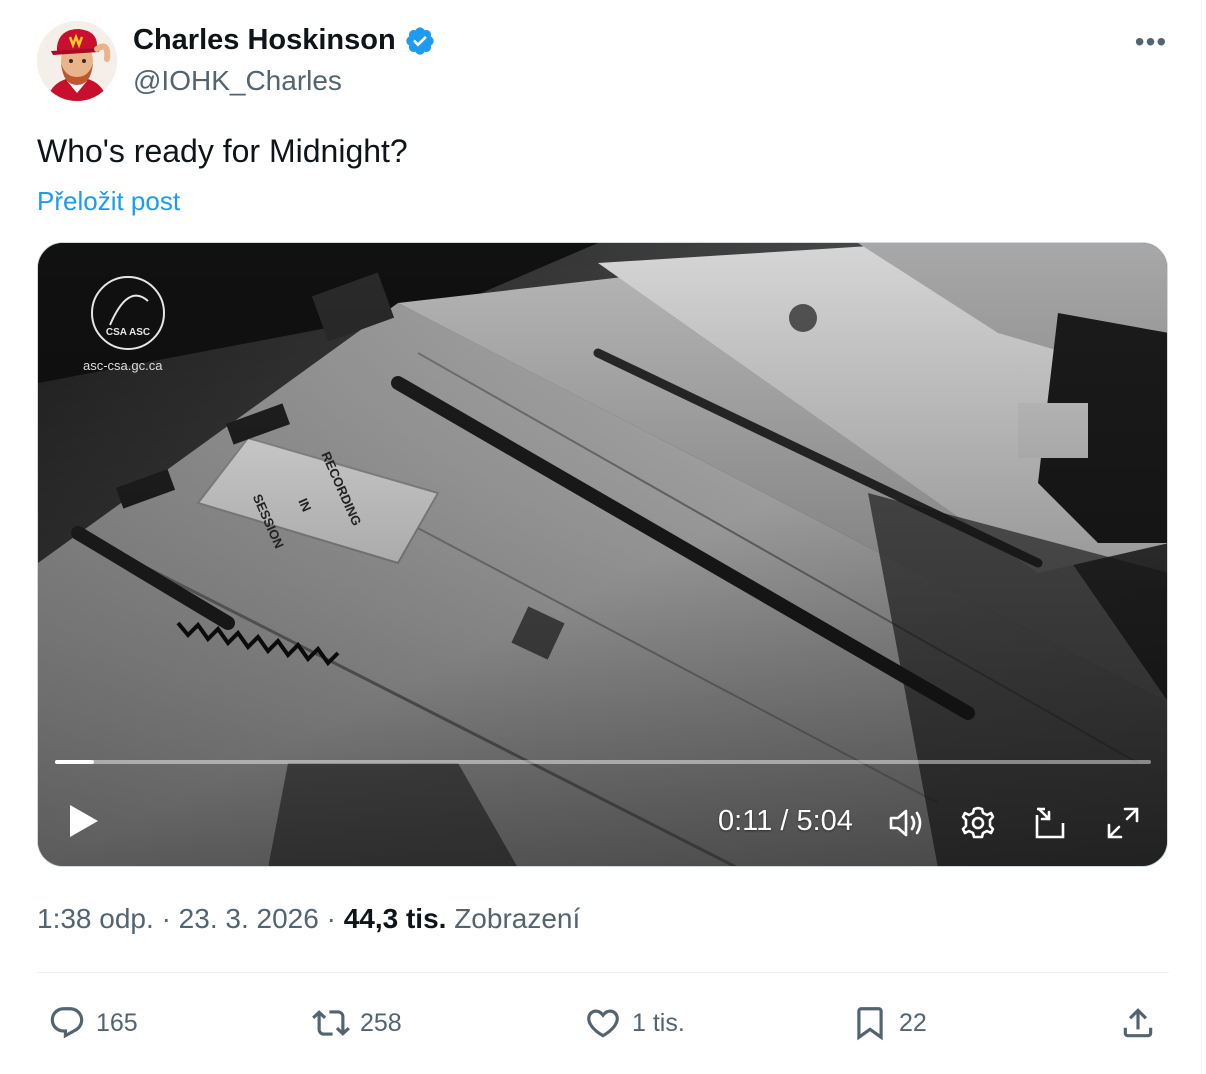 This screenshot has width=1206, height=1074. What do you see at coordinates (978, 823) in the screenshot?
I see `settings-icon` at bounding box center [978, 823].